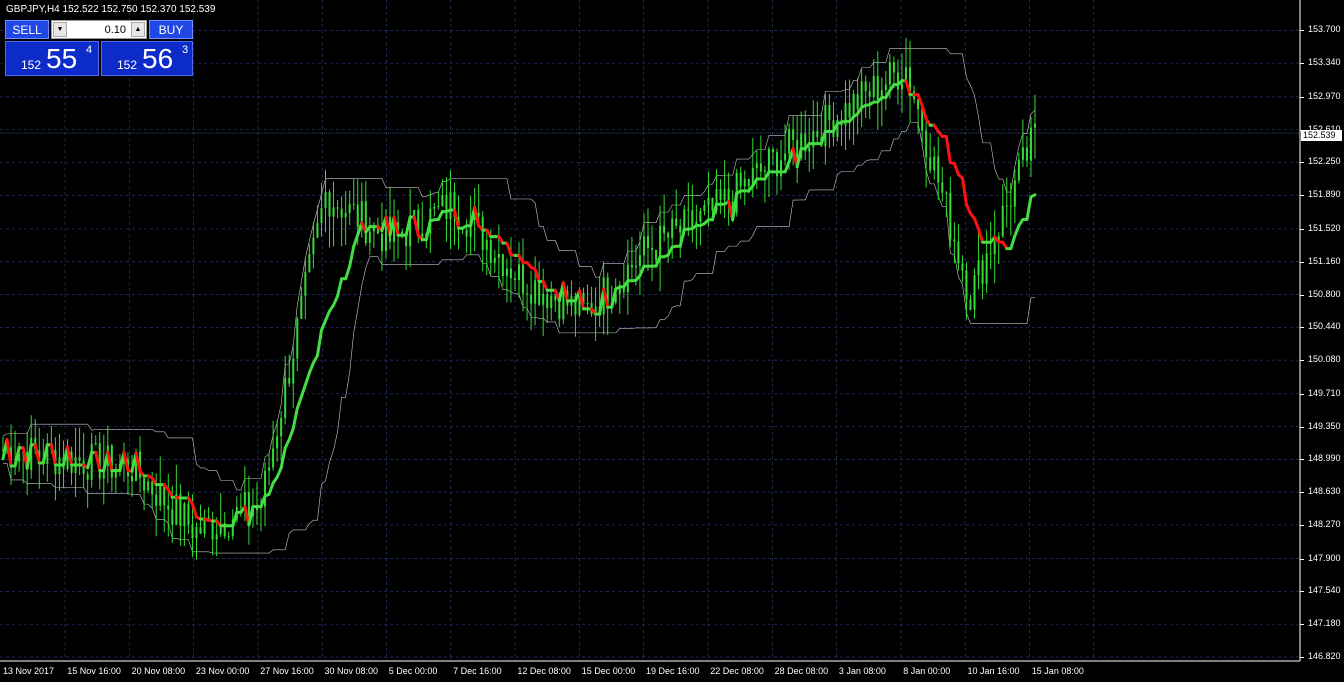 This screenshot has width=1344, height=682. I want to click on lot-decrease-icon: ▼, so click(60, 29).